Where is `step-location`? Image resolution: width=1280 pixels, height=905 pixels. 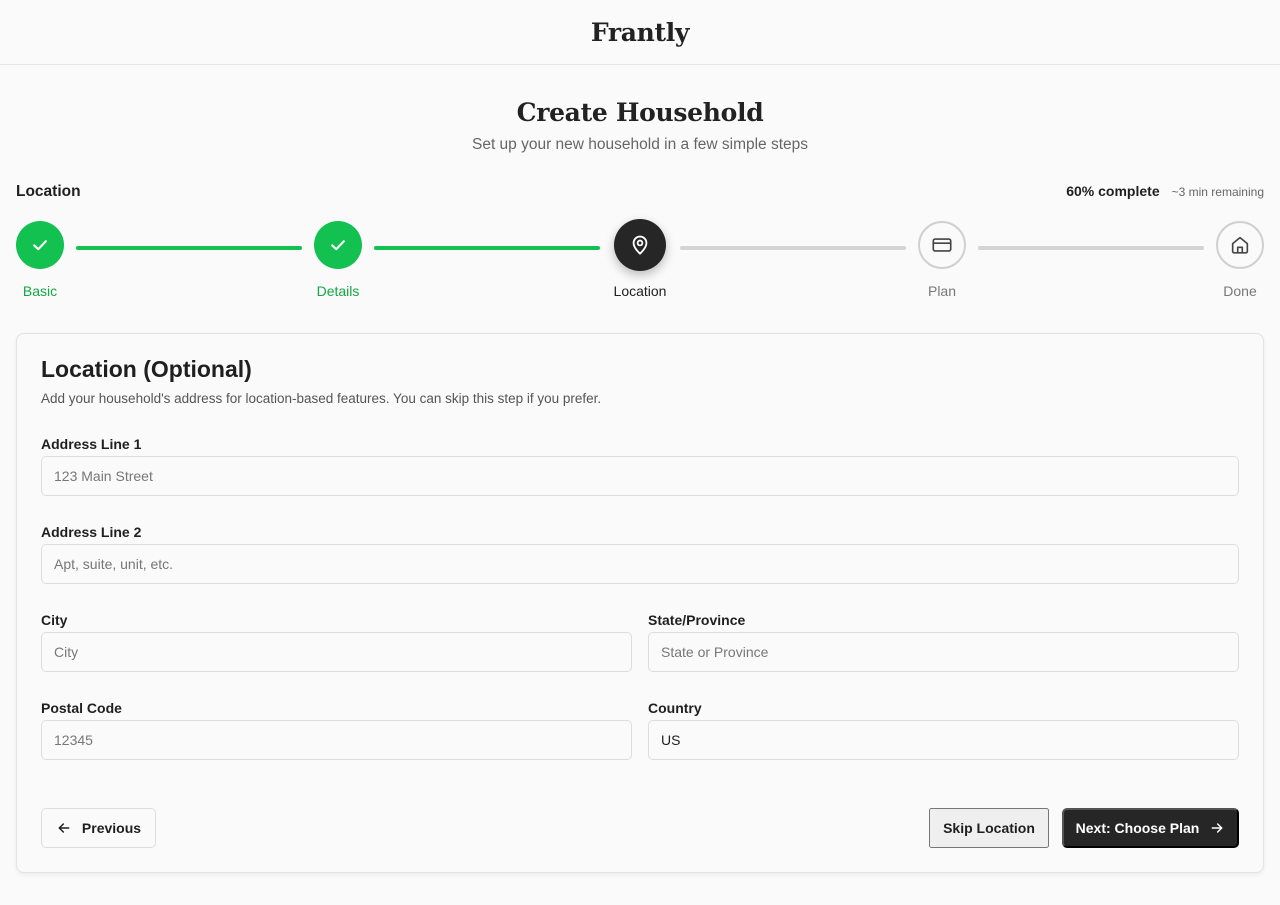 step-location is located at coordinates (640, 245).